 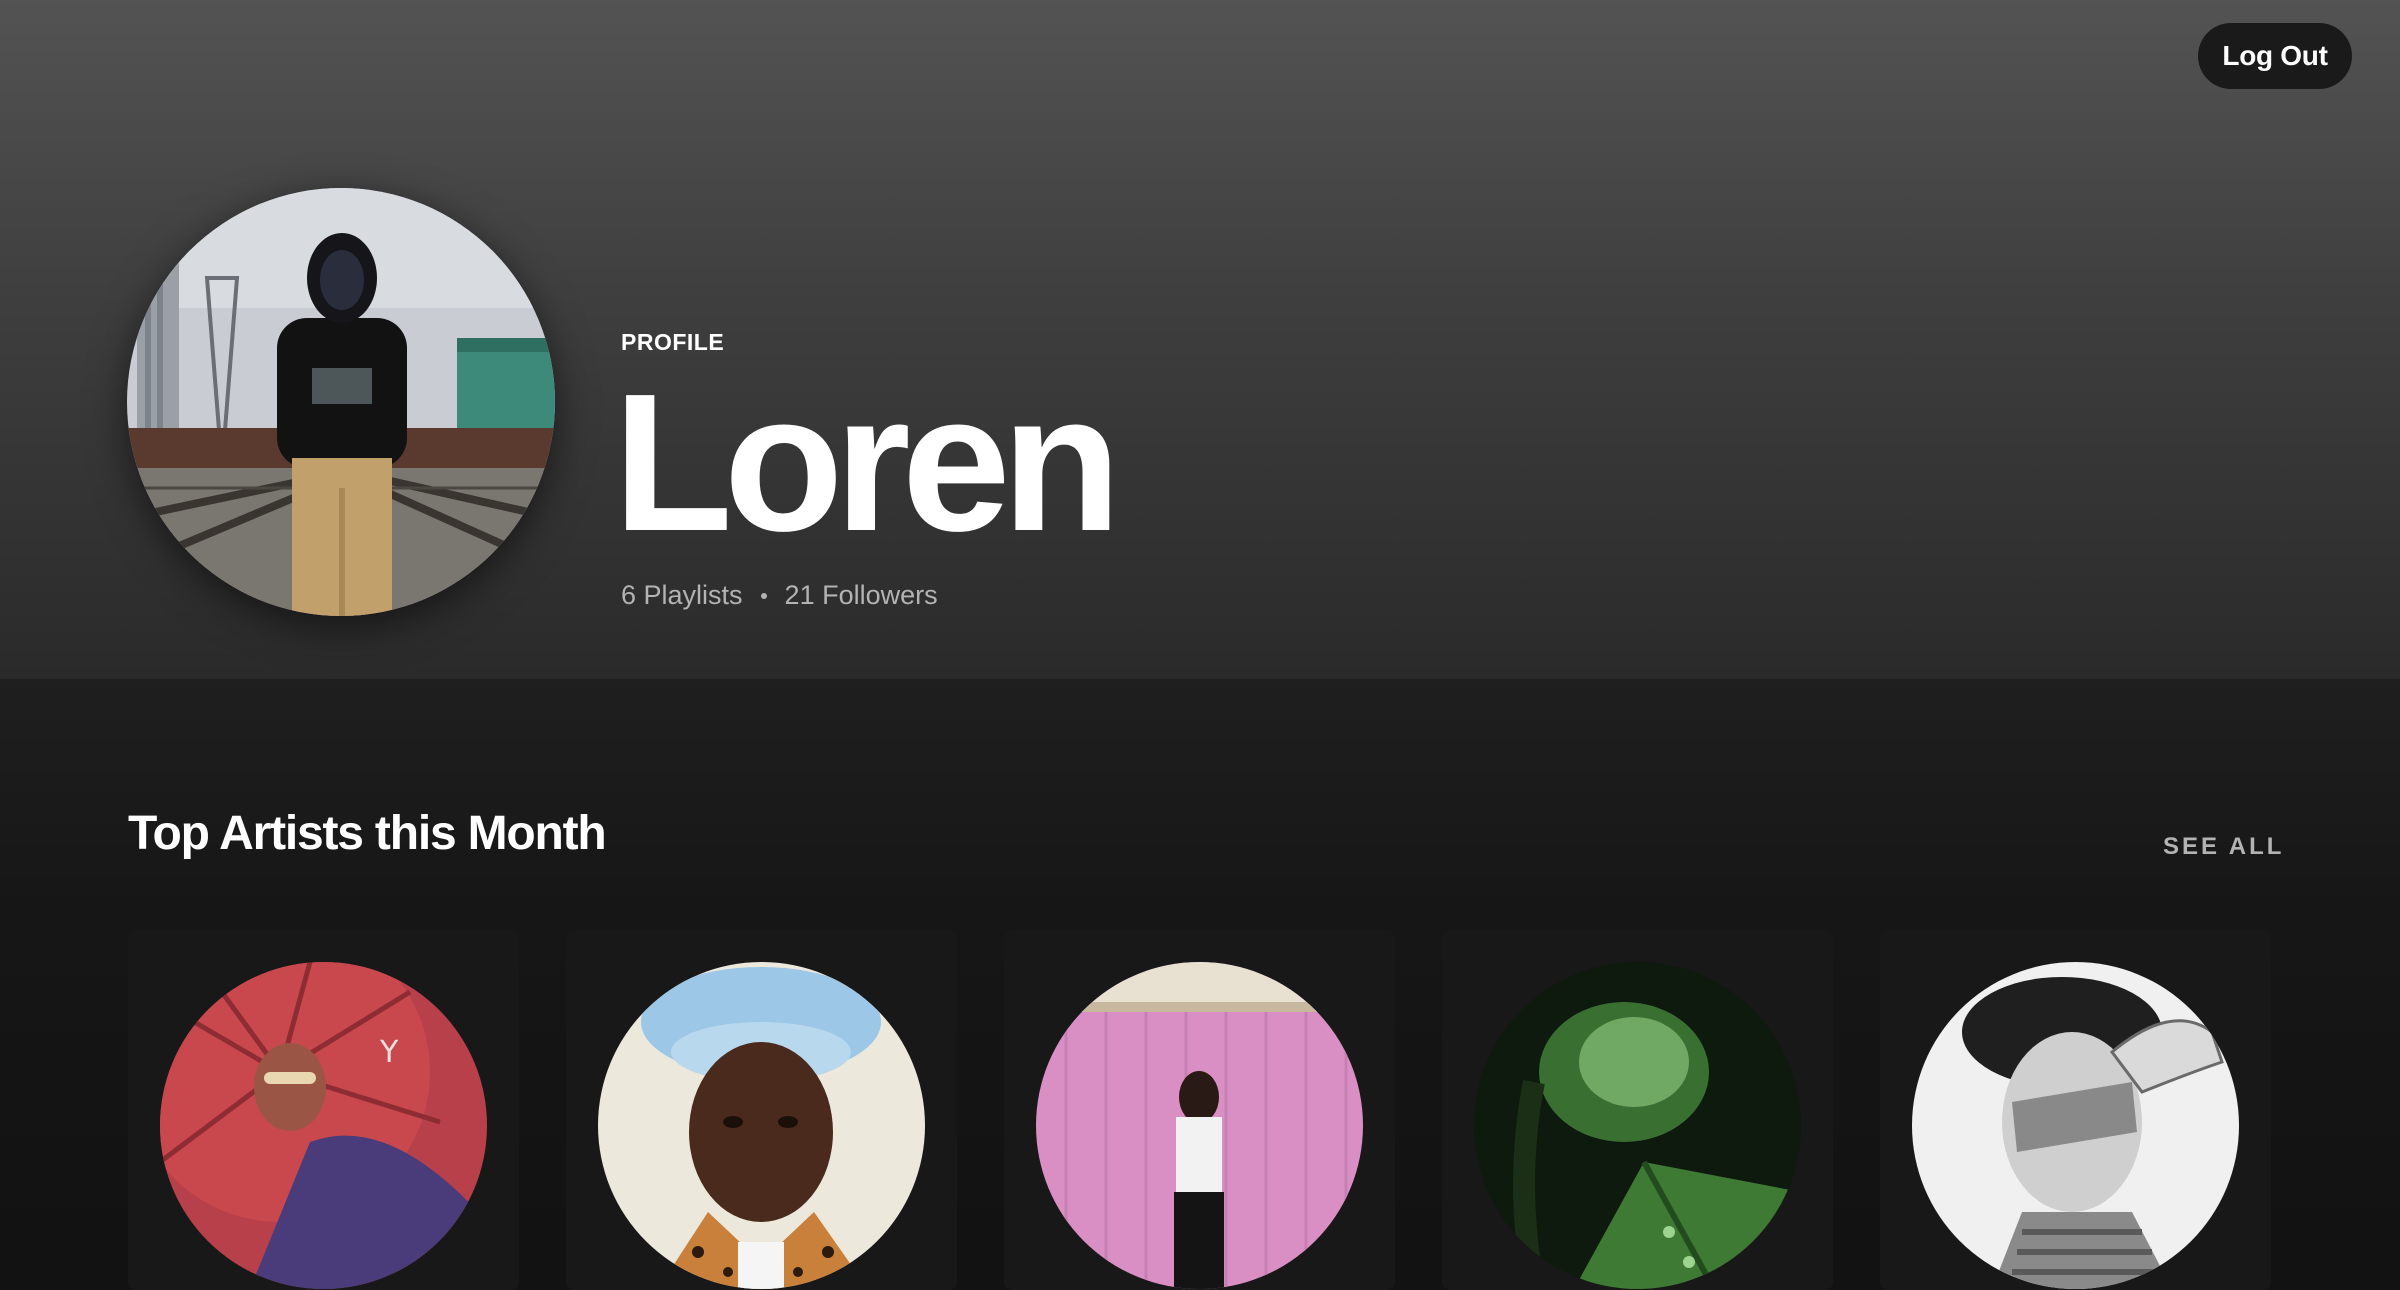 I want to click on separator-dot, so click(x=763, y=595).